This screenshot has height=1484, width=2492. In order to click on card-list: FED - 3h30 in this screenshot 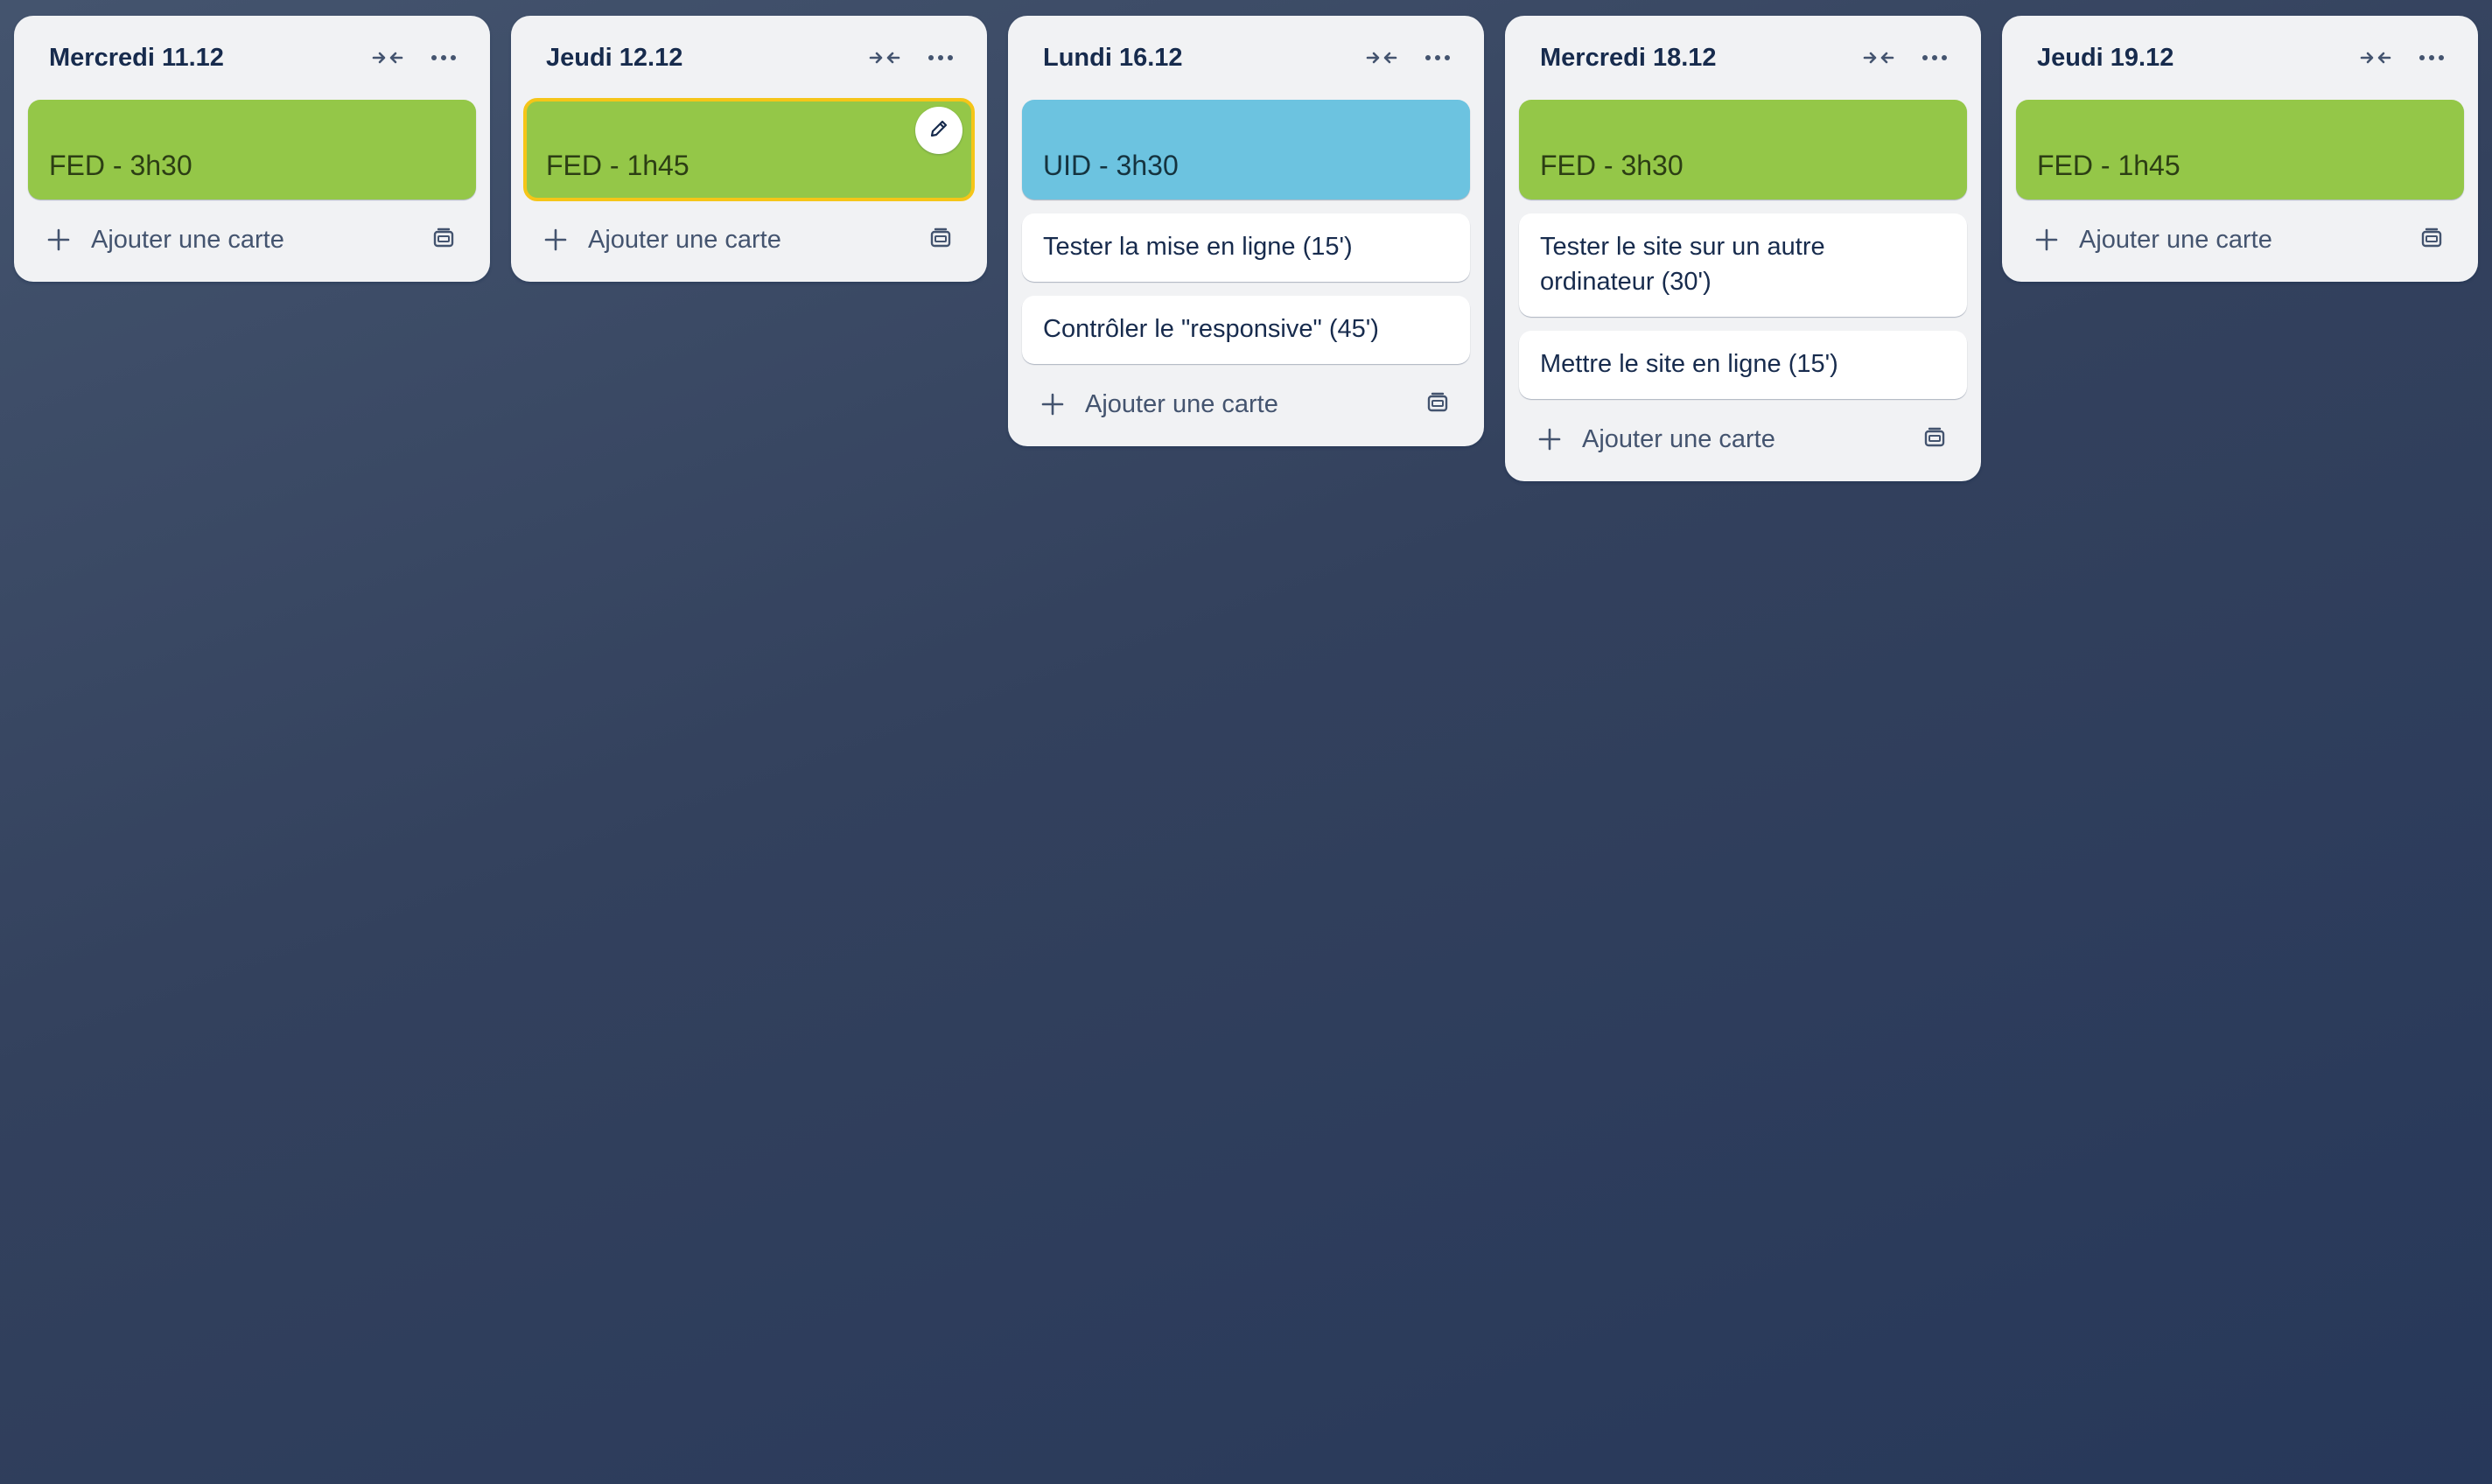, I will do `click(252, 150)`.